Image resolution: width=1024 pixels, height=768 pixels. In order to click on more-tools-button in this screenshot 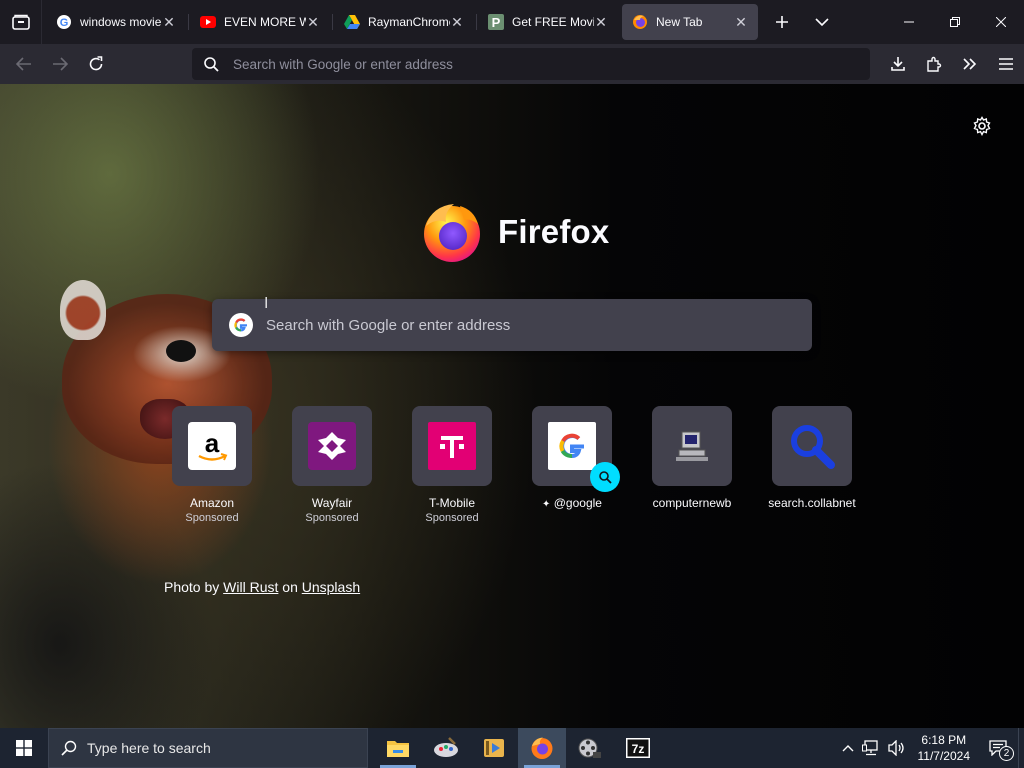, I will do `click(970, 64)`.